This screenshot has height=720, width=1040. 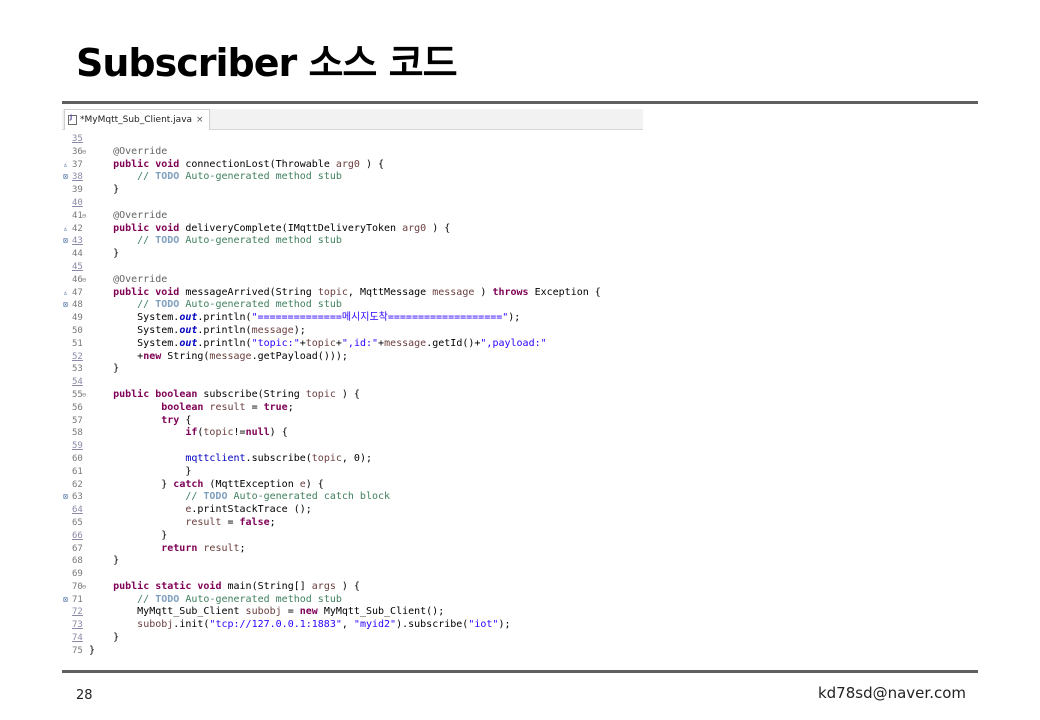 I want to click on line-gutter: 55 ⊖, so click(x=75, y=395).